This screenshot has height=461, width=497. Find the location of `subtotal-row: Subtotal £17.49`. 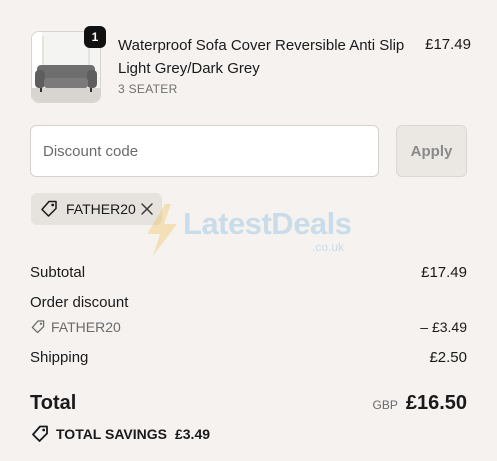

subtotal-row: Subtotal £17.49 is located at coordinates (248, 272).